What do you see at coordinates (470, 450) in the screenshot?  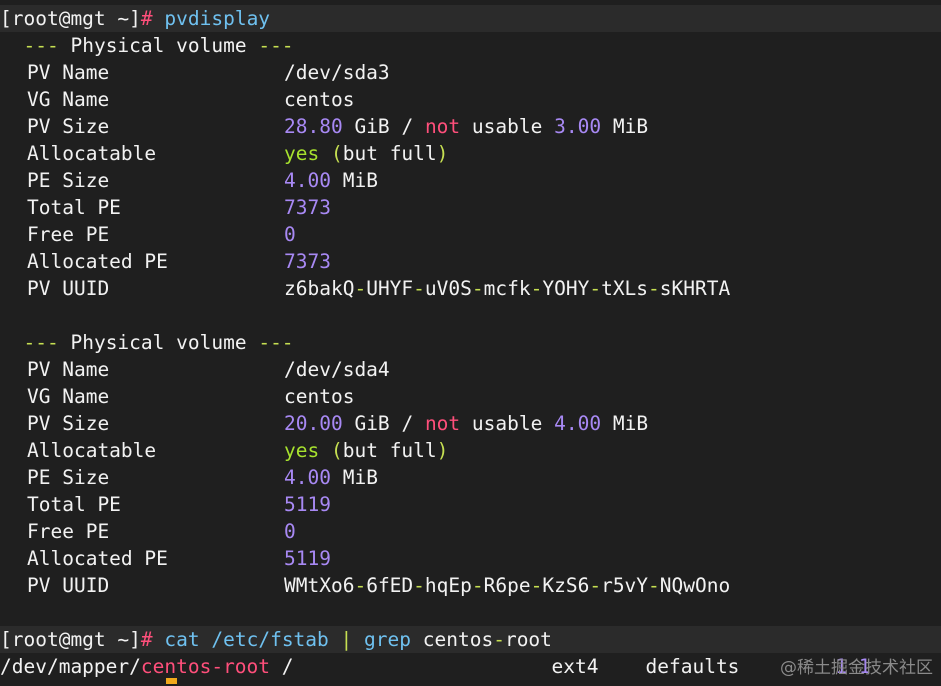 I see `pv2-row-allocatable: Allocatable yes (but full)` at bounding box center [470, 450].